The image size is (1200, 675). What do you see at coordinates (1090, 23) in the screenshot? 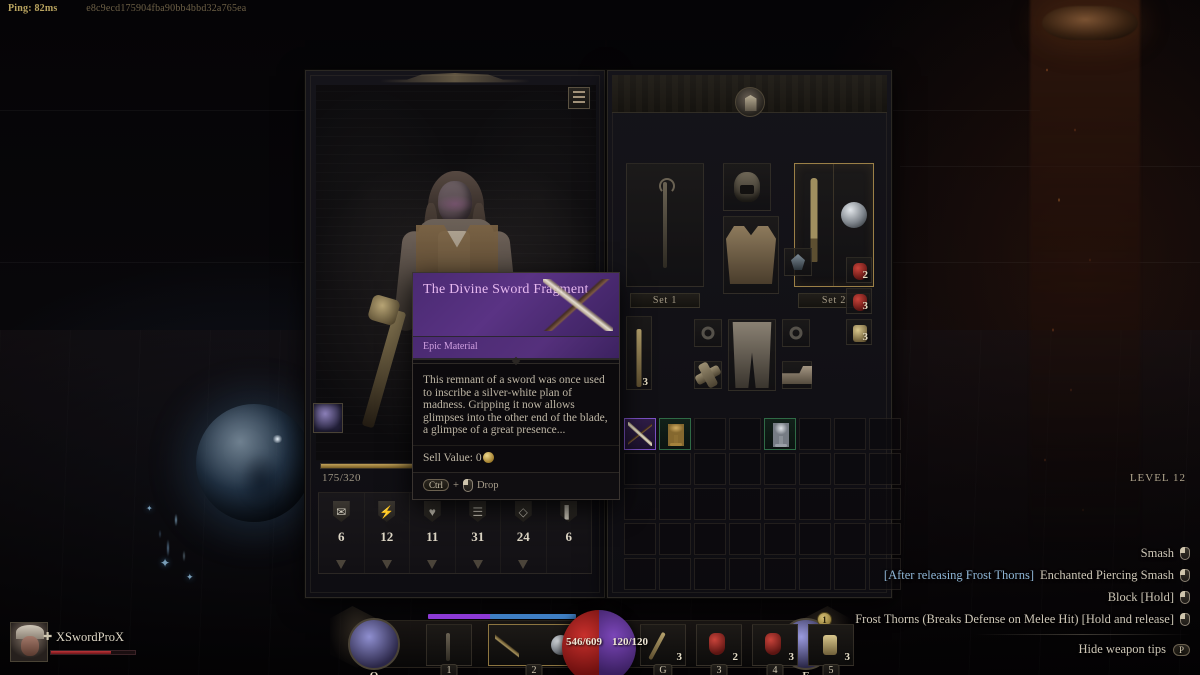
I see `tower-cap` at bounding box center [1090, 23].